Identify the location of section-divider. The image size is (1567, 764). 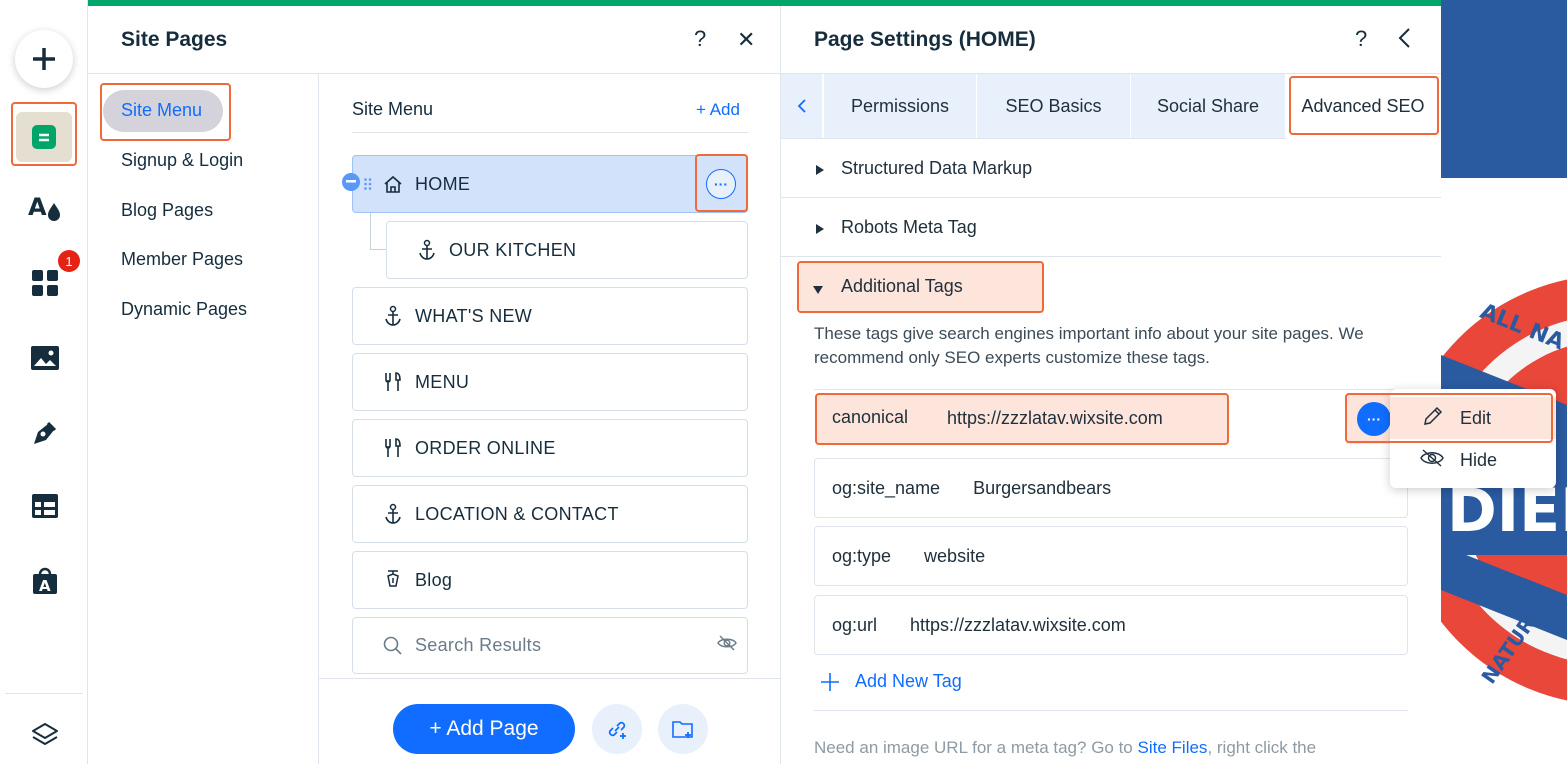
(1111, 256).